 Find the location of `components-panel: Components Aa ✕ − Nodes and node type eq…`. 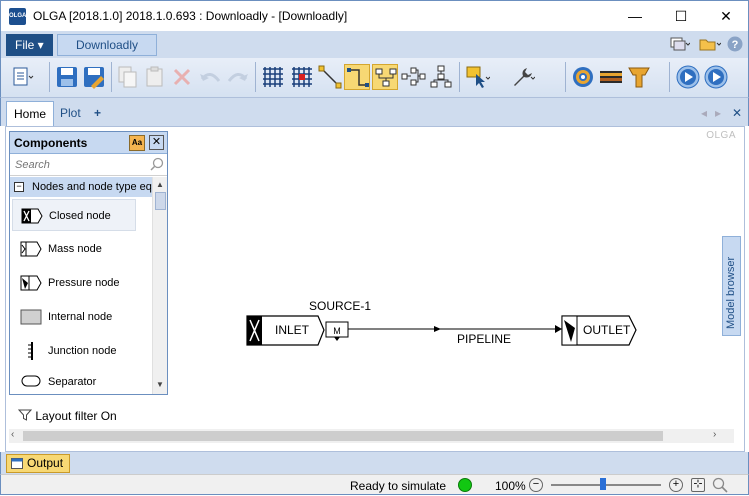

components-panel: Components Aa ✕ − Nodes and node type eq… is located at coordinates (88, 263).